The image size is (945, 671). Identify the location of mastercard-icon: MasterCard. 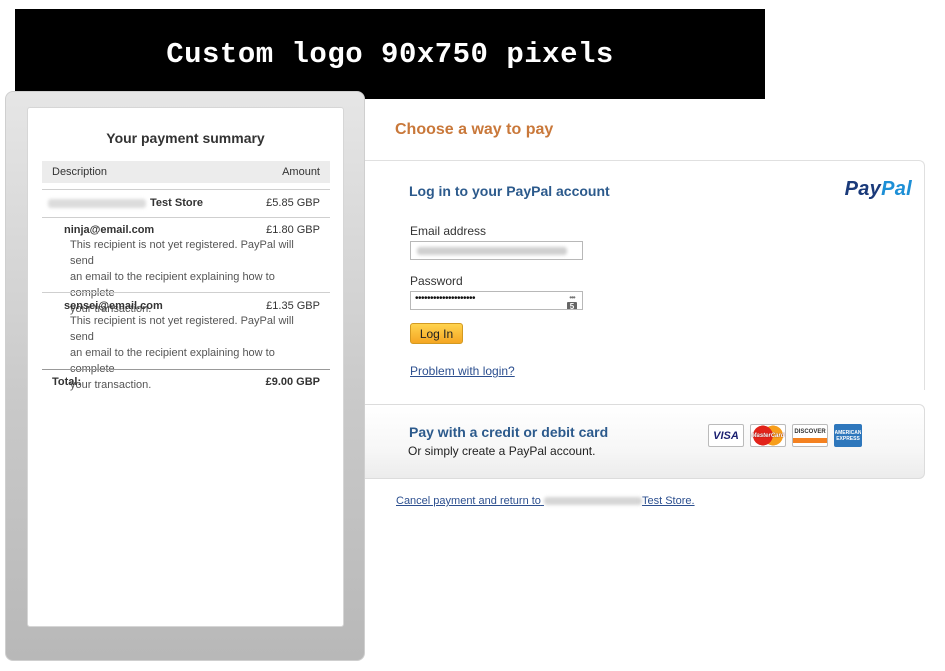
(768, 435).